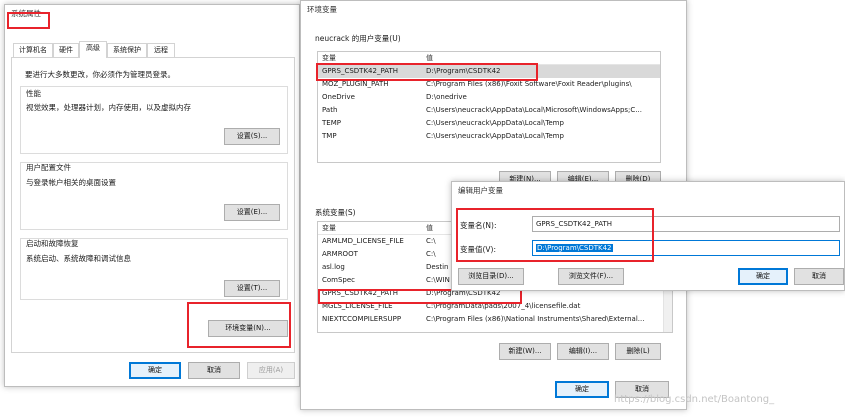  I want to click on list-item: TMP C:\Users\neucrack\AppData\Local\Temp, so click(489, 136).